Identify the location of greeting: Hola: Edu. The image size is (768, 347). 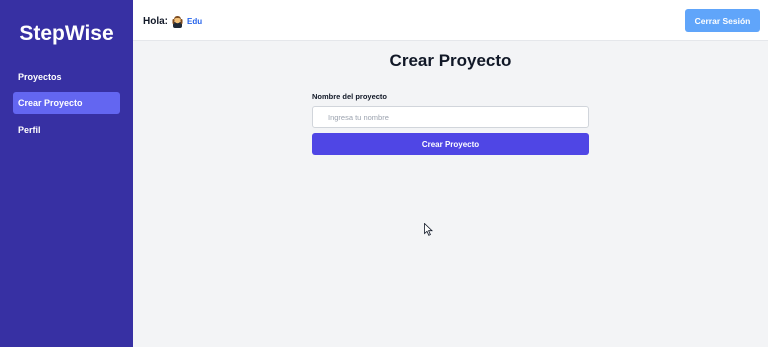
(172, 21).